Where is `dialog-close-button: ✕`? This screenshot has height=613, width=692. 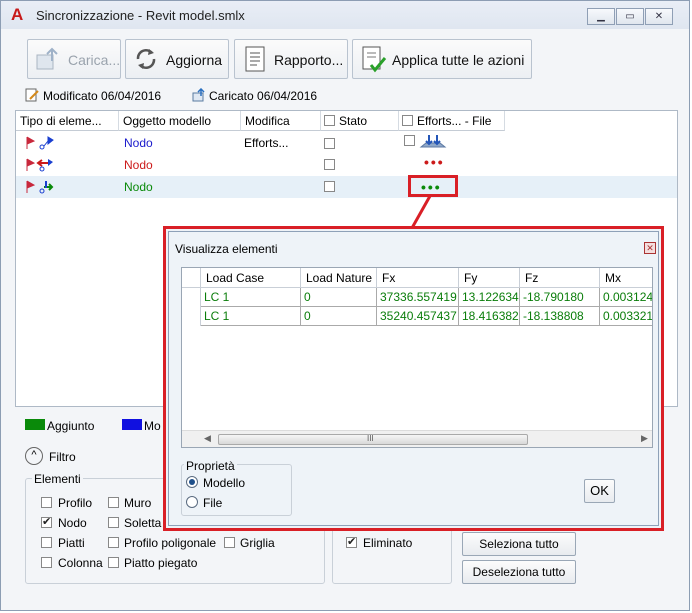
dialog-close-button: ✕ is located at coordinates (650, 248).